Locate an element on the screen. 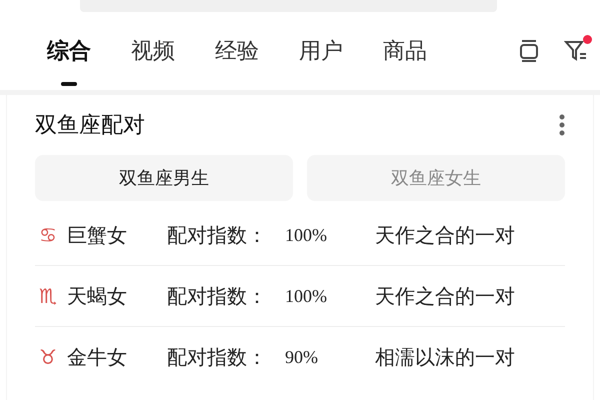 This screenshot has width=600, height=400. zodiac-symbol-icon: ♉ is located at coordinates (53, 357).